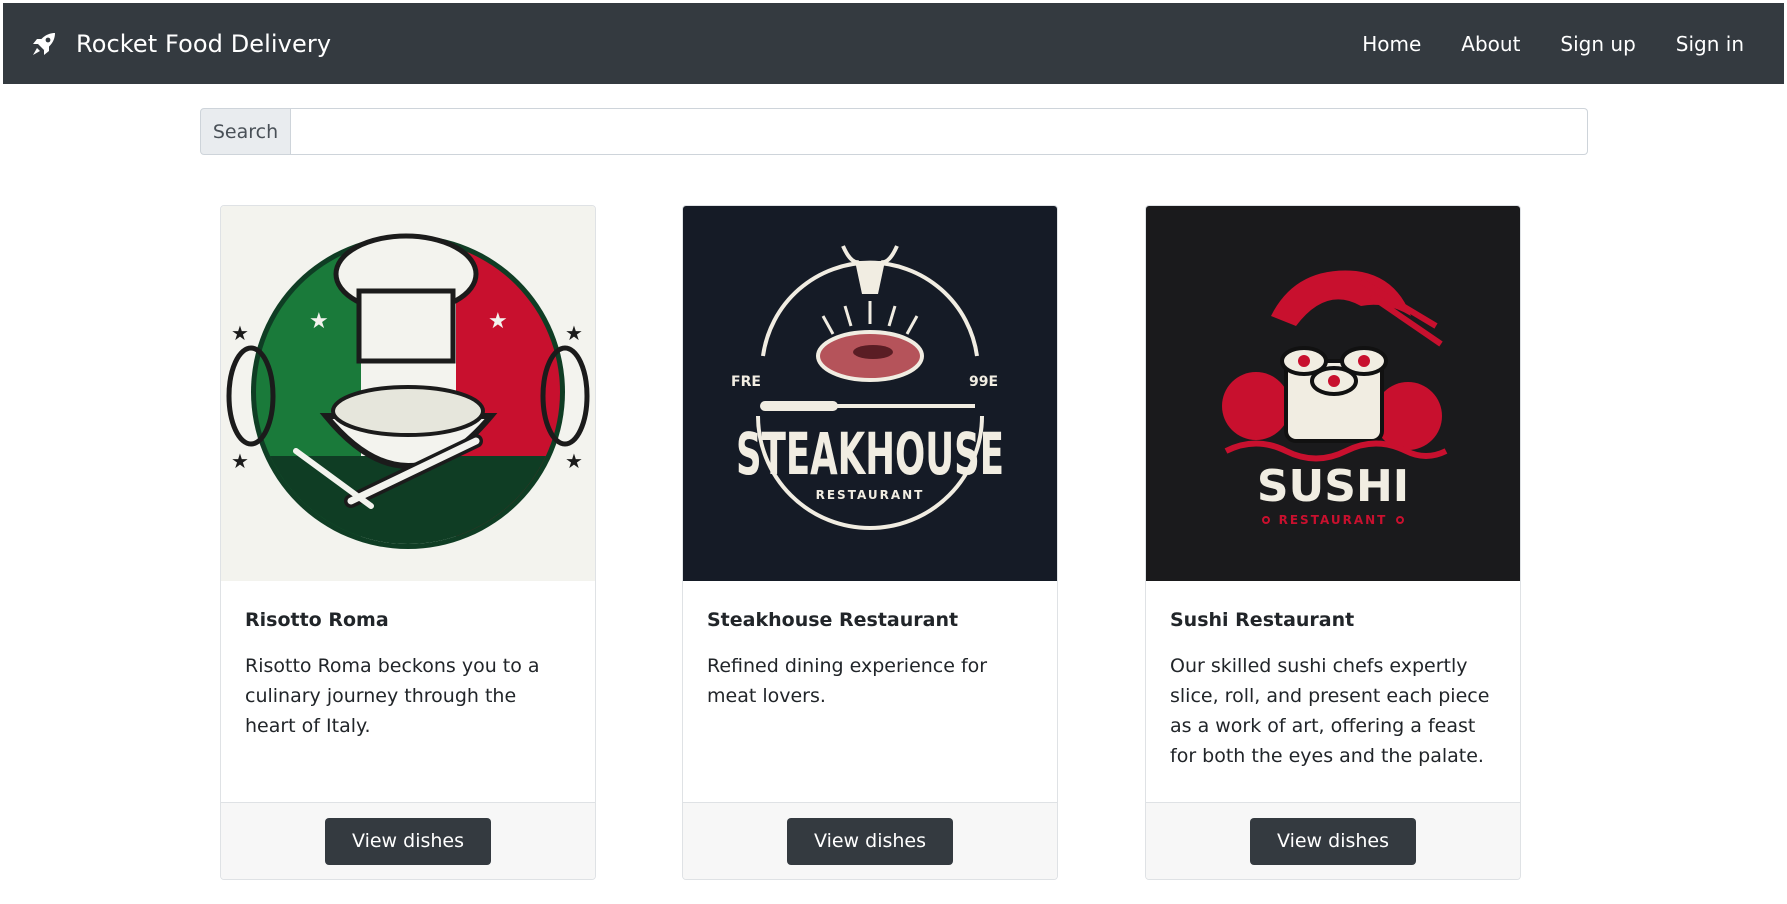  Describe the element at coordinates (746, 382) in the screenshot. I see `steak-logo-left-text: FRE` at that location.